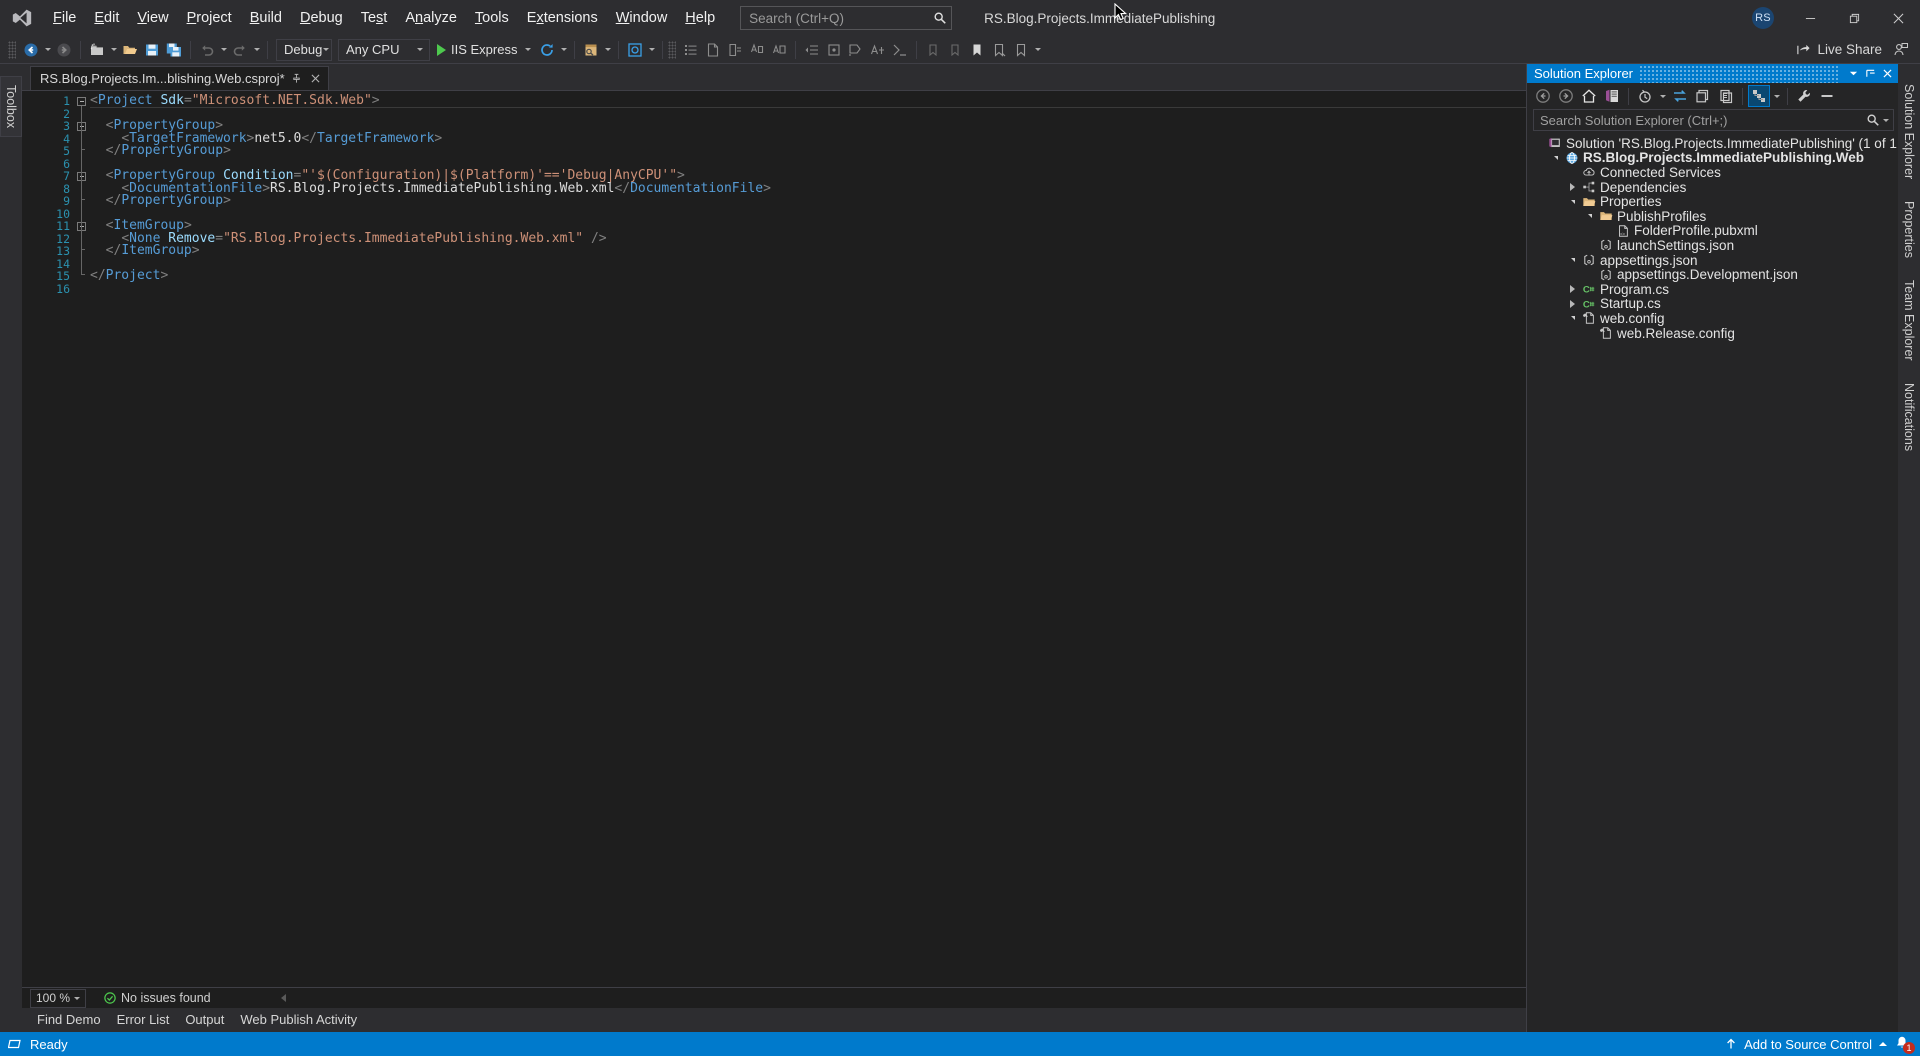  Describe the element at coordinates (607, 50) in the screenshot. I see `live-preview-dropdown` at that location.